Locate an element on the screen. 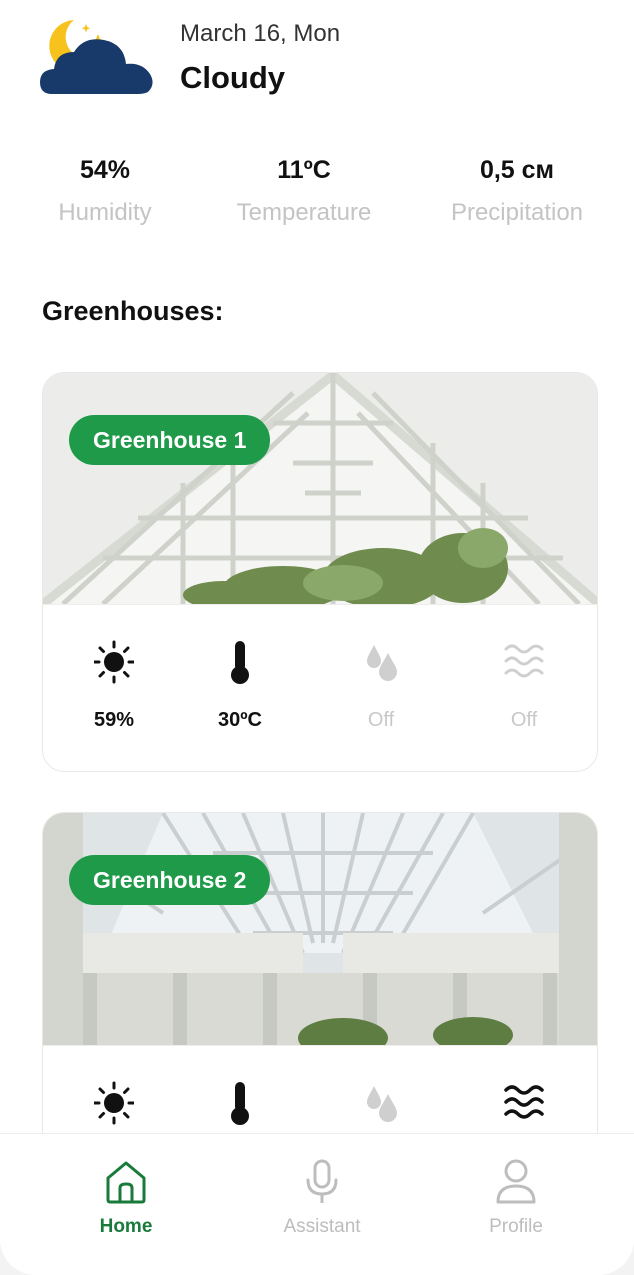 This screenshot has height=1275, width=634. date-label: March 16, Mon is located at coordinates (260, 33).